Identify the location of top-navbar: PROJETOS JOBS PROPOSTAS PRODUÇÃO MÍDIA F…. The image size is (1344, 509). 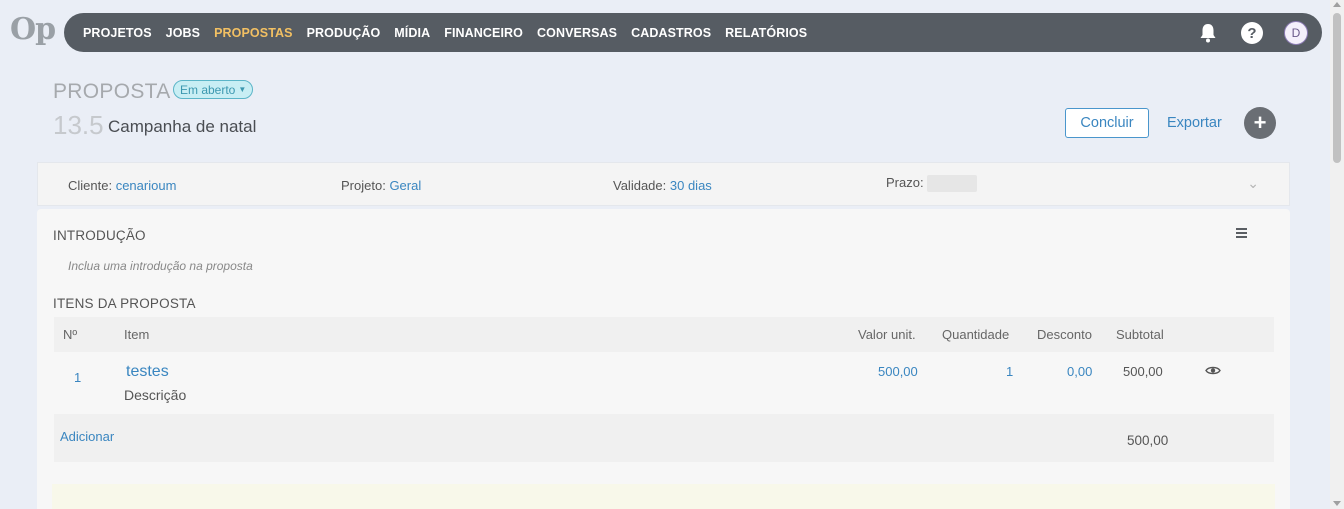
(693, 32).